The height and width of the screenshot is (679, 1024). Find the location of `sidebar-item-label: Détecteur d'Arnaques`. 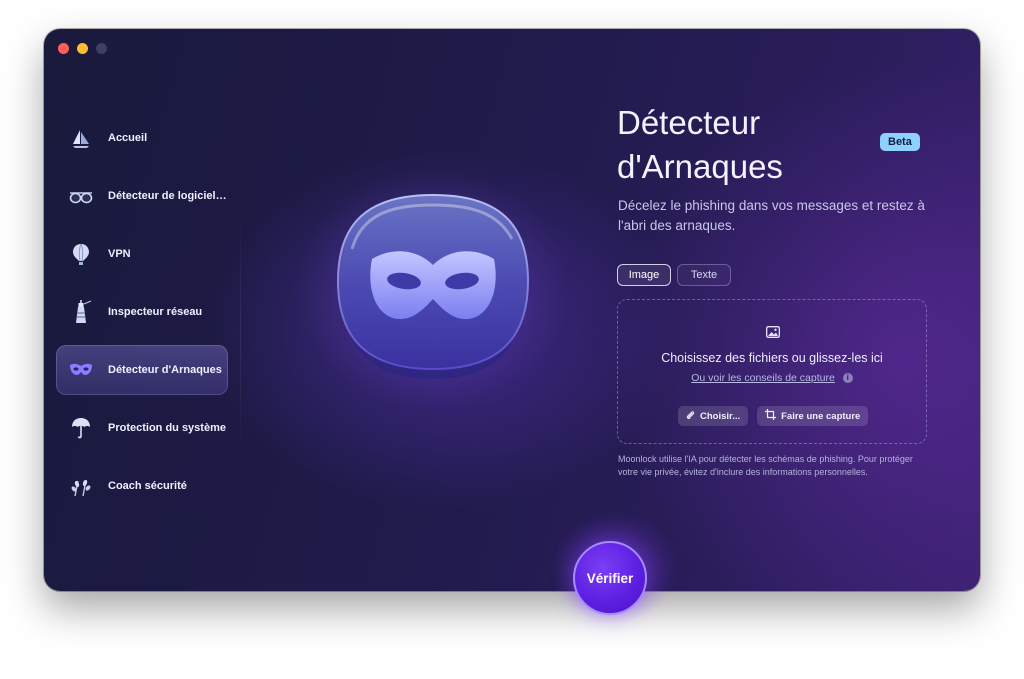

sidebar-item-label: Détecteur d'Arnaques is located at coordinates (165, 370).